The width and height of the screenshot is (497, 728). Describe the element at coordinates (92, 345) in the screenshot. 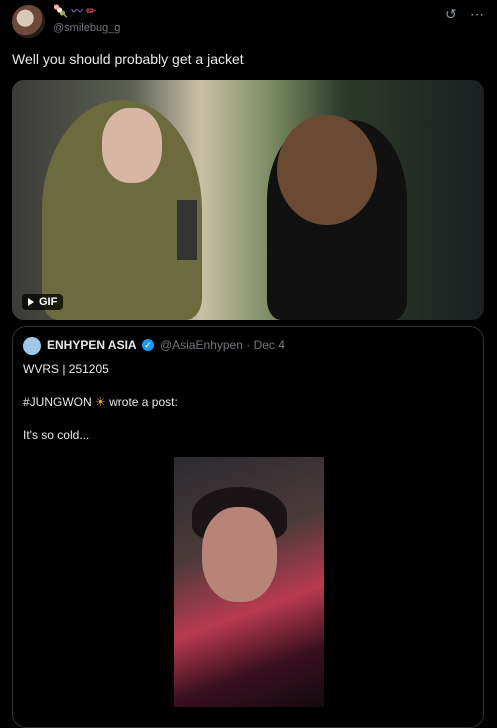

I see `quote-display-name: ENHYPEN ASIA` at that location.